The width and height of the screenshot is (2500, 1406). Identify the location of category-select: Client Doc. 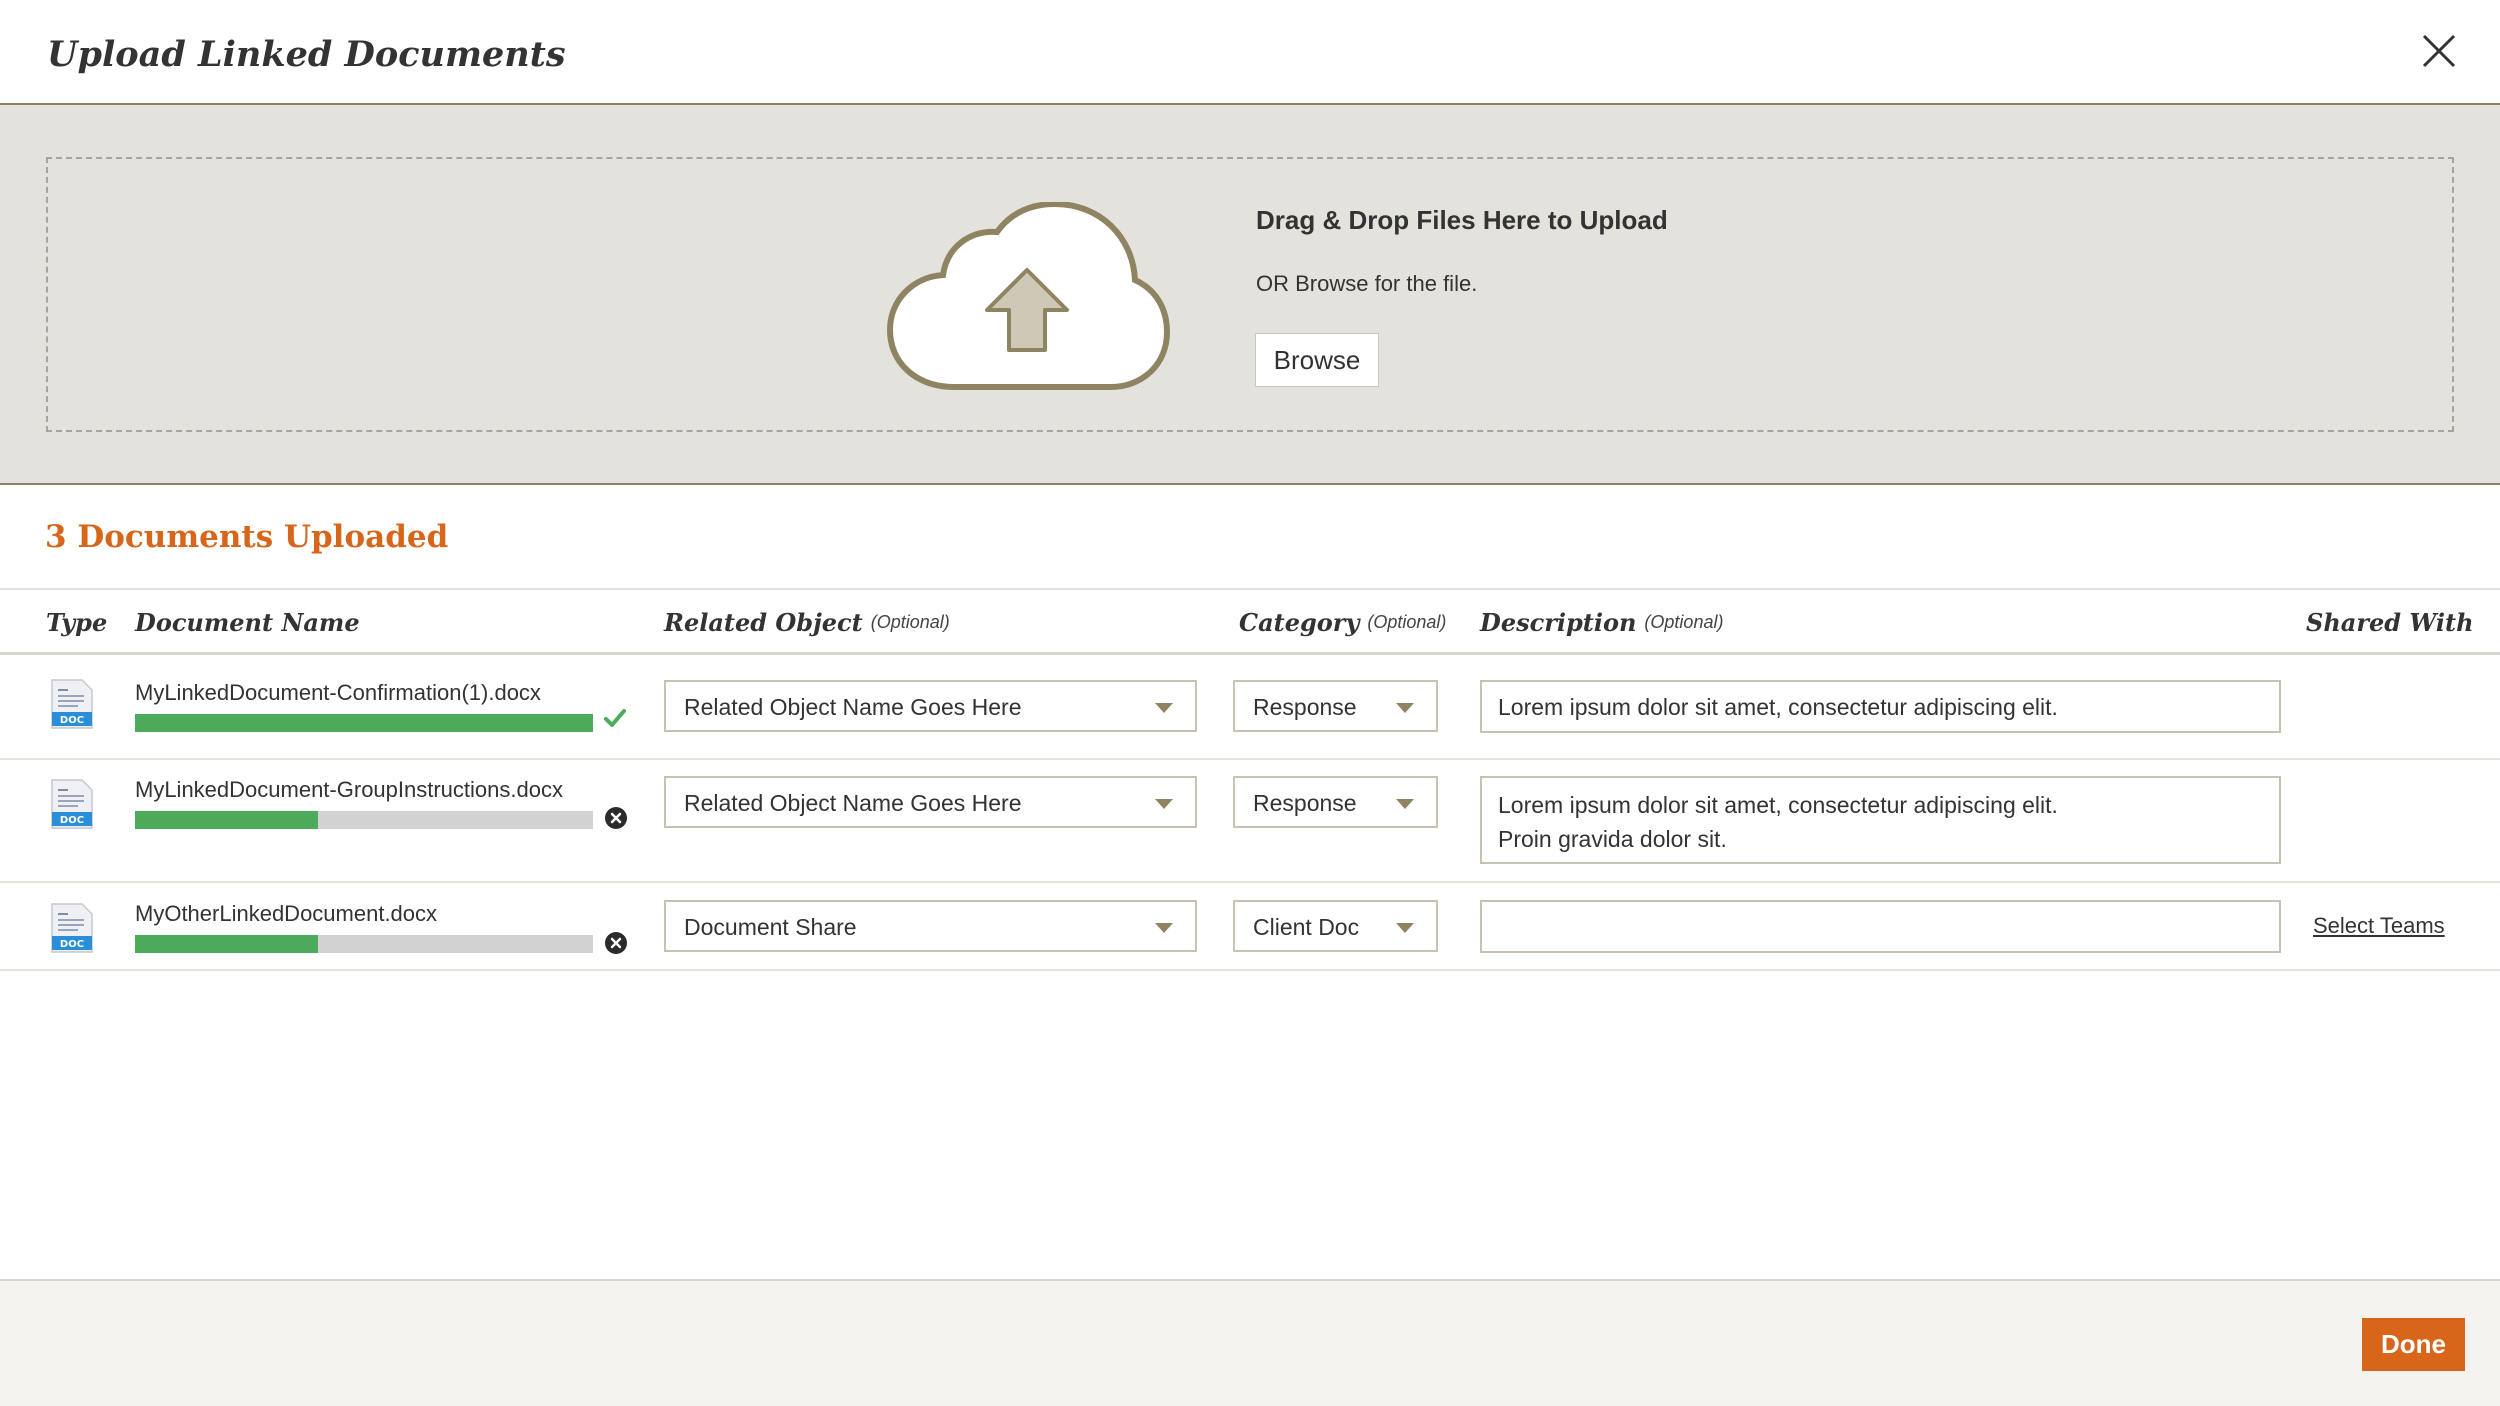
(1335, 926).